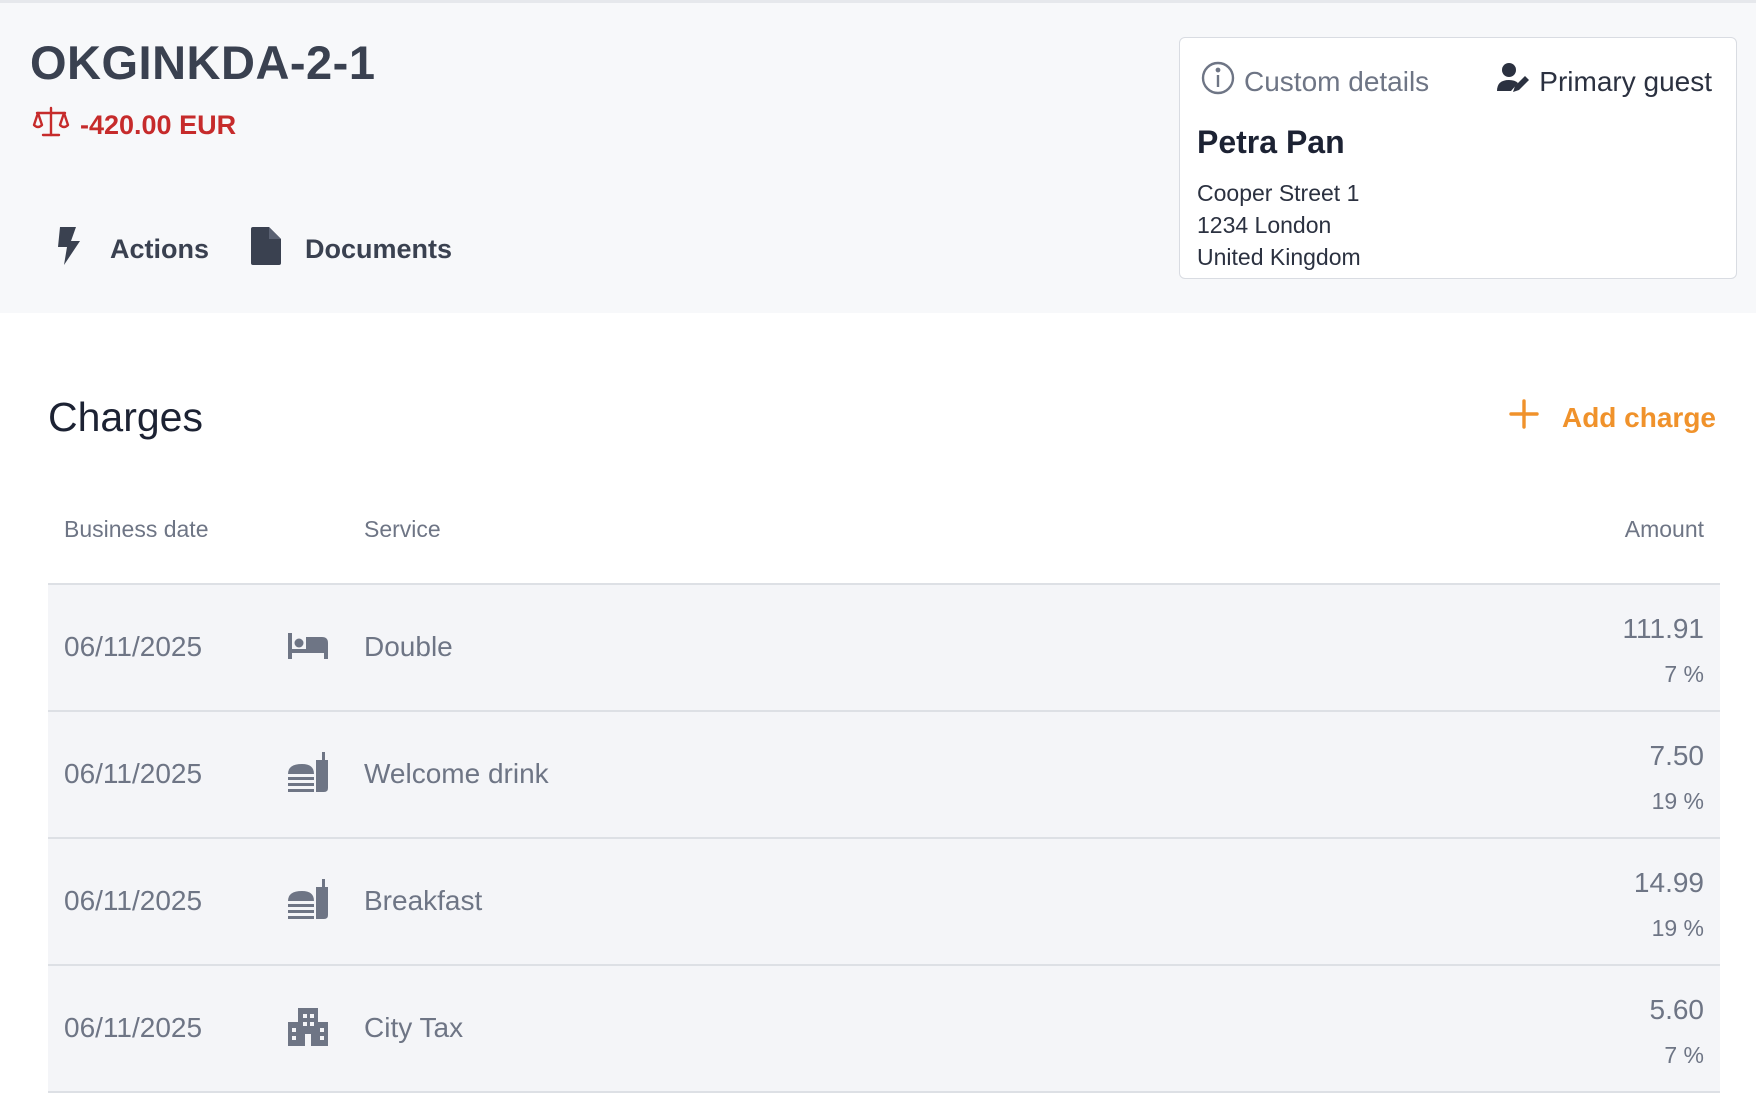 The width and height of the screenshot is (1756, 1108). I want to click on header-actions: Actions Documents, so click(271, 249).